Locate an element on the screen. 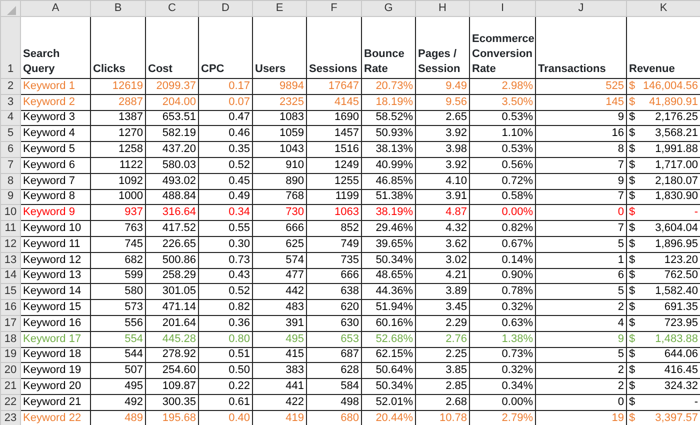 This screenshot has width=700, height=425. column-header: B is located at coordinates (118, 8).